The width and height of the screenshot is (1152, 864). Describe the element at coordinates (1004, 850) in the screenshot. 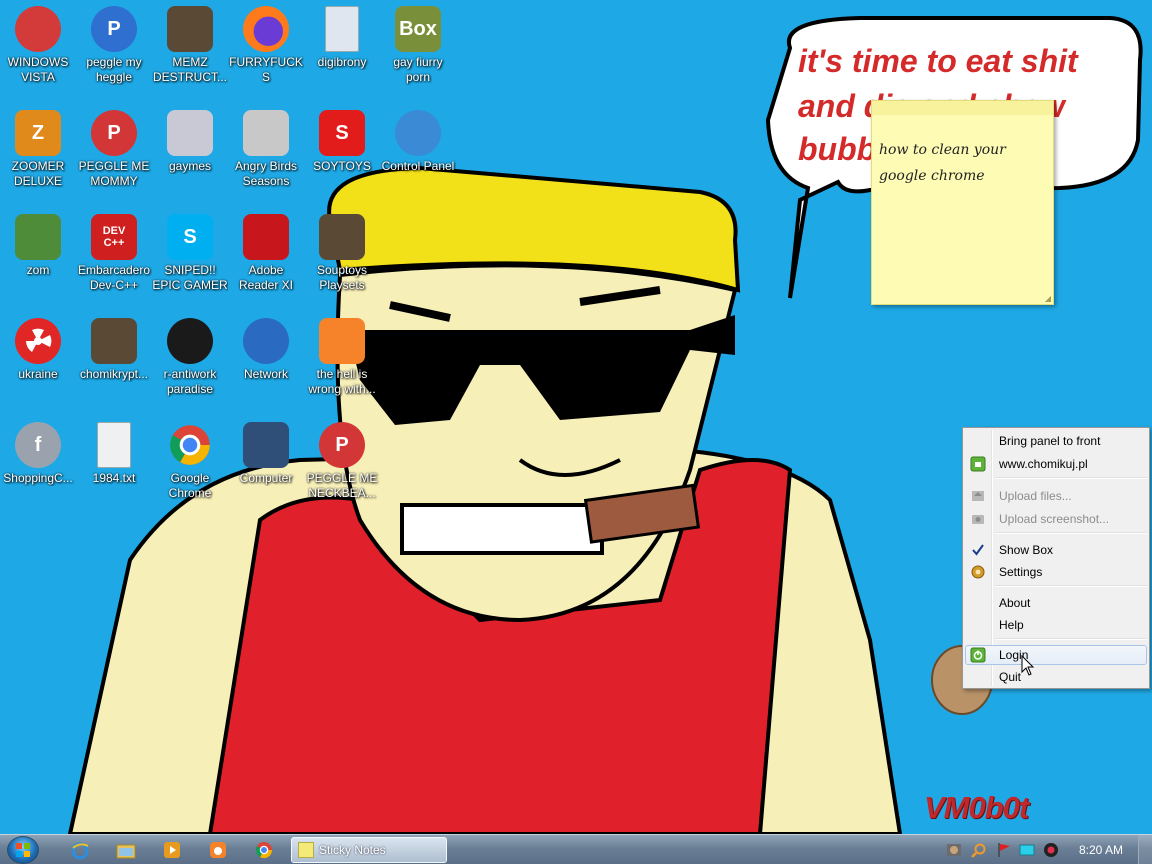

I see `tray-flag-icon` at that location.